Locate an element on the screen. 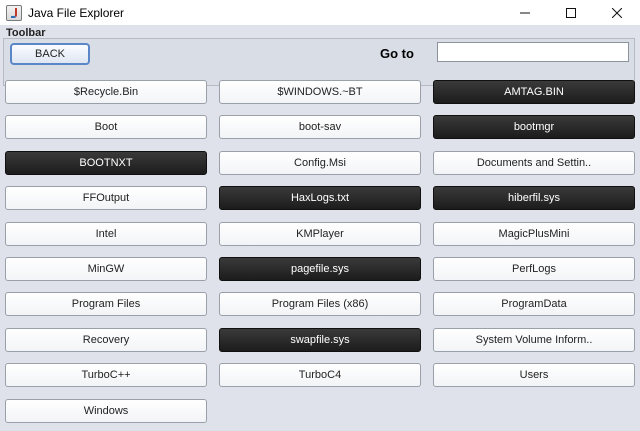 The width and height of the screenshot is (640, 431). goto-input is located at coordinates (533, 52).